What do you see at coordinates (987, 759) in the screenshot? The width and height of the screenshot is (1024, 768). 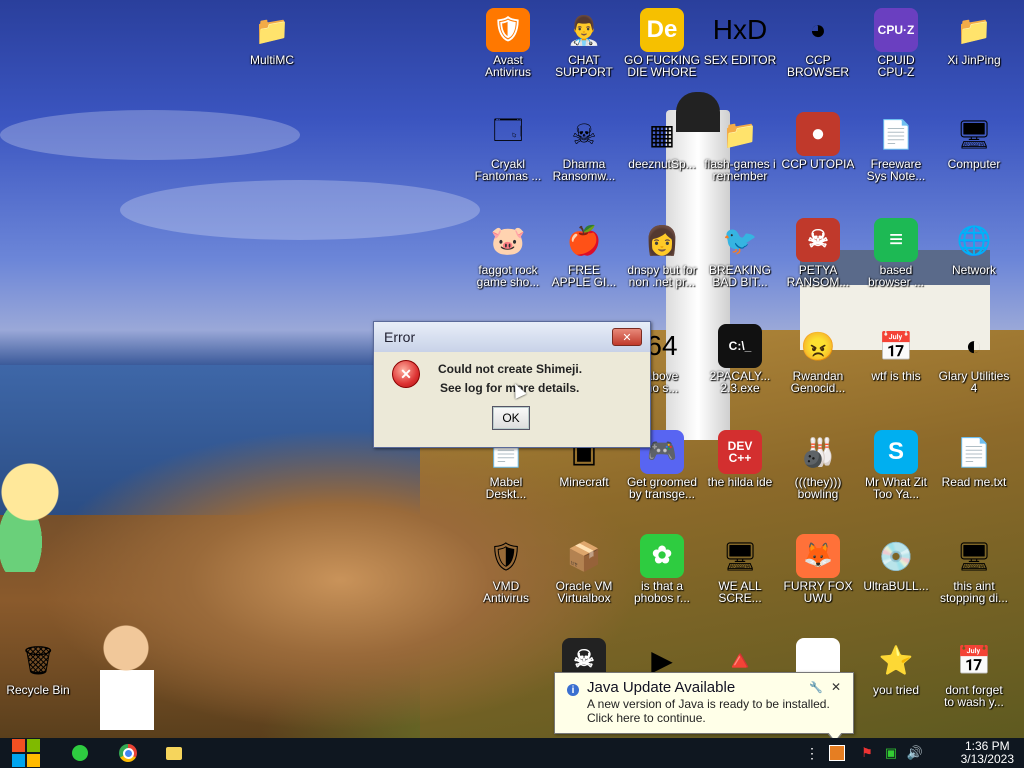 I see `clock-date: 3/13/2023` at bounding box center [987, 759].